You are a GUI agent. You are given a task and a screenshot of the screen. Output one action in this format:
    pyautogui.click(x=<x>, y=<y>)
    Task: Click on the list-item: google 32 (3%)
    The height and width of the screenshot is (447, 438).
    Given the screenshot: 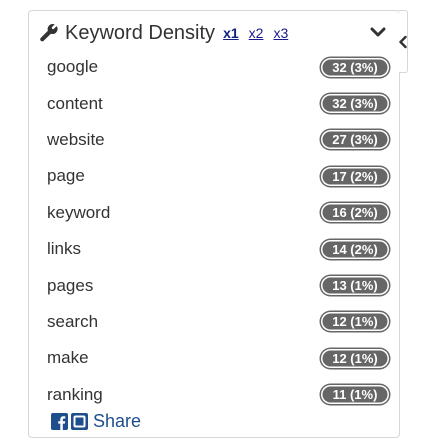 What is the action you would take?
    pyautogui.click(x=218, y=67)
    